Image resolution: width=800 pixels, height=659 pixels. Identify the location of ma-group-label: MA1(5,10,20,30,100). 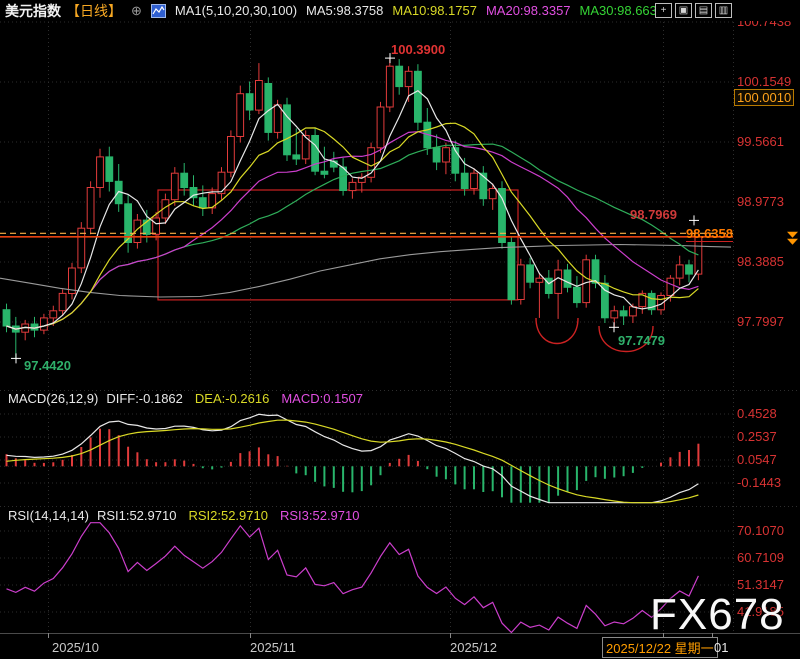
(236, 10).